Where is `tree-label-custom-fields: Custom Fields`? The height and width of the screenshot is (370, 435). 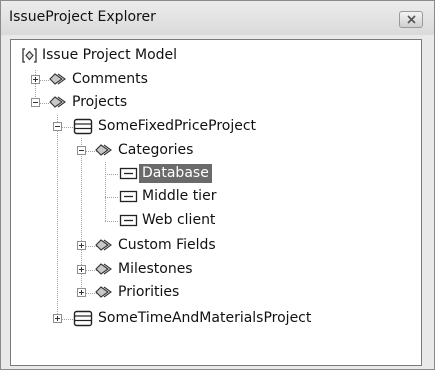 tree-label-custom-fields: Custom Fields is located at coordinates (167, 245).